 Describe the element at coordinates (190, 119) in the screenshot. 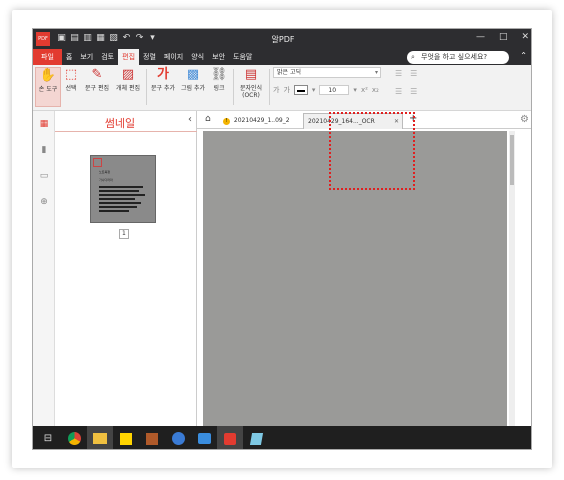

I see `close-panel-icon: ‹` at that location.